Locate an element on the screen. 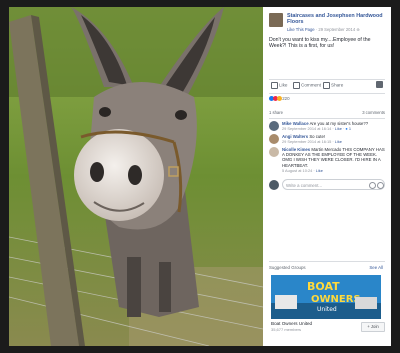 This screenshot has height=353, width=400. page-avatar is located at coordinates (276, 20).